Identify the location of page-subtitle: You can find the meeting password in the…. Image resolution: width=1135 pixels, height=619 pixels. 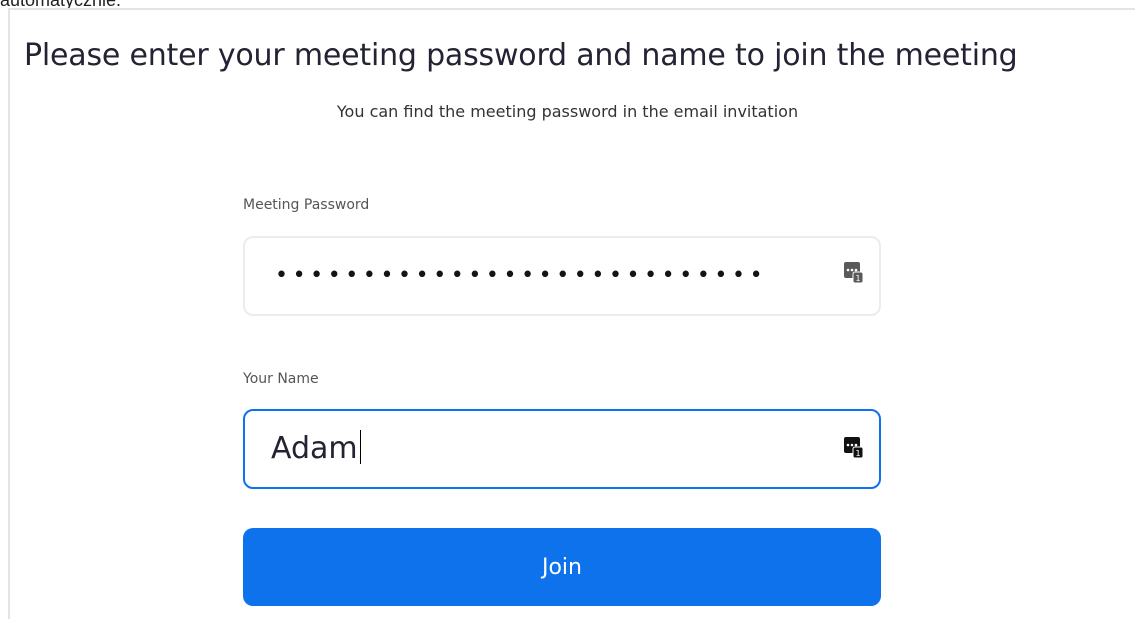
(567, 111).